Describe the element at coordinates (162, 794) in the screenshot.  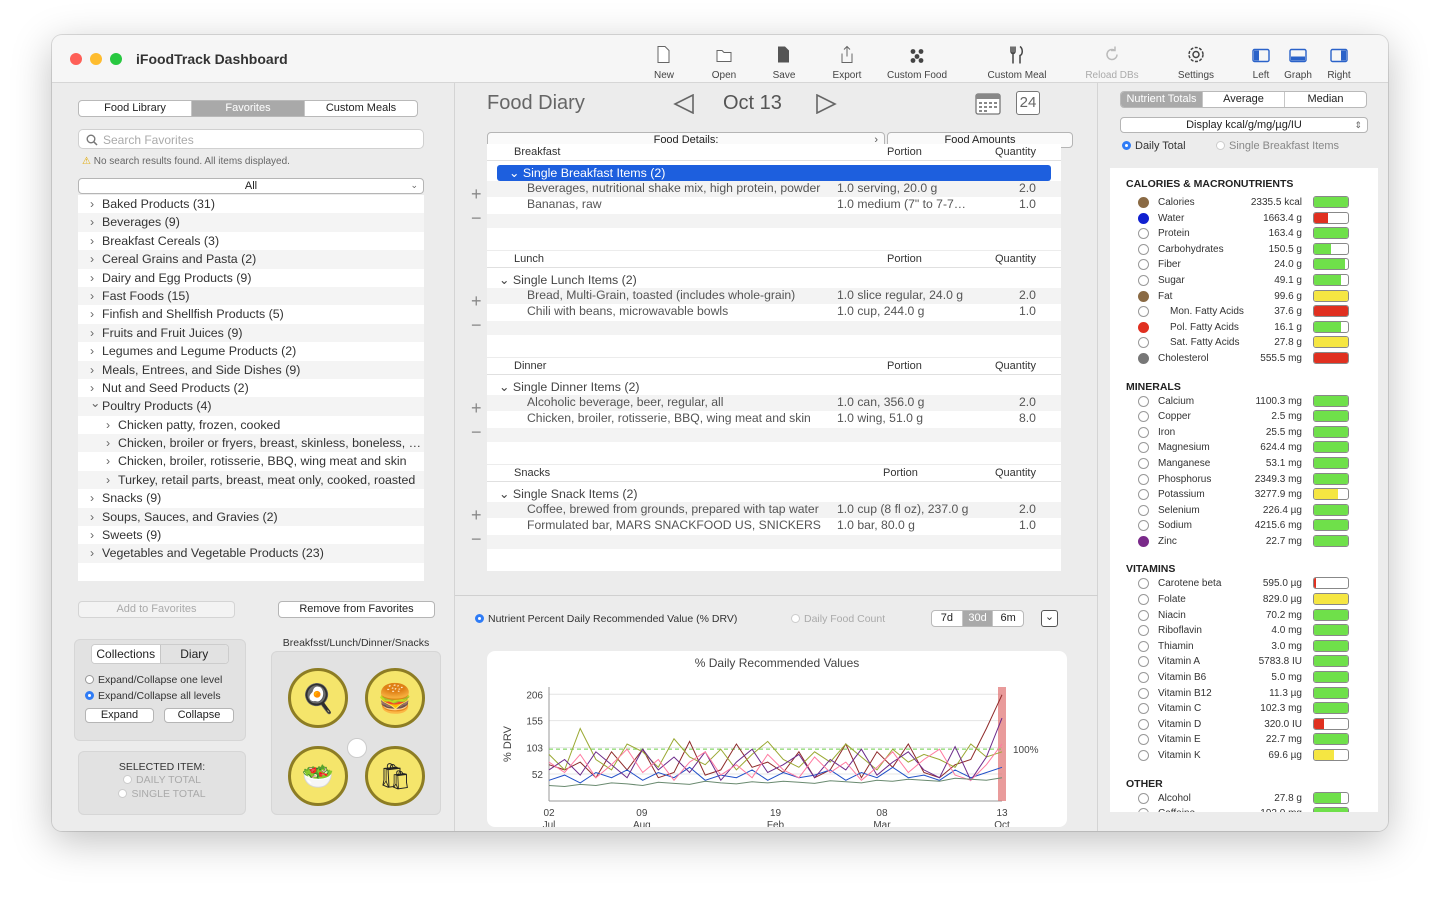
I see `single-total-option: SINGLE TOTAL` at that location.